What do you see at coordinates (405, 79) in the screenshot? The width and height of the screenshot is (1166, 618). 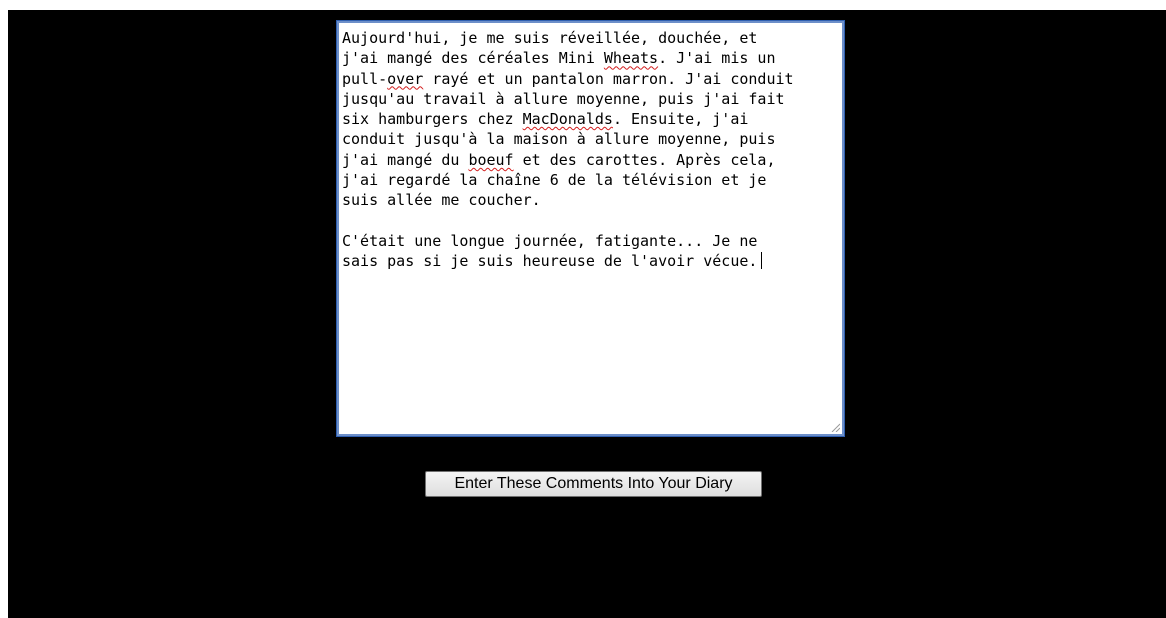 I see `misspelled-word-over: over` at bounding box center [405, 79].